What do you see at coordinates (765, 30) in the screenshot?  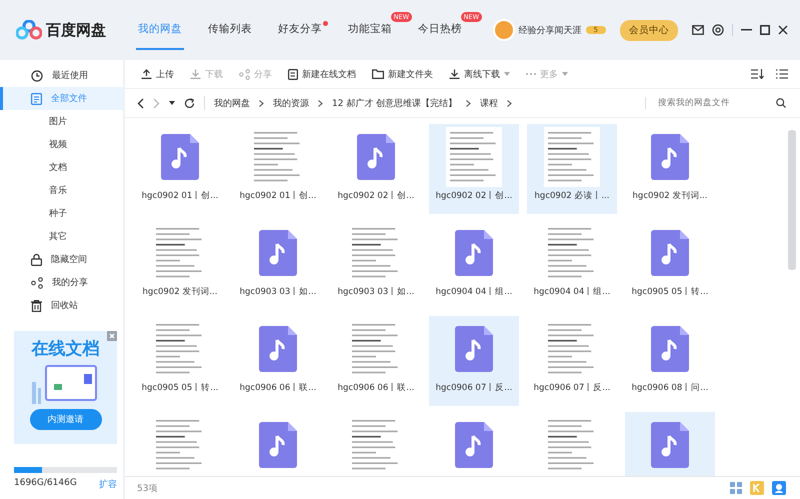 I see `maximize-icon` at bounding box center [765, 30].